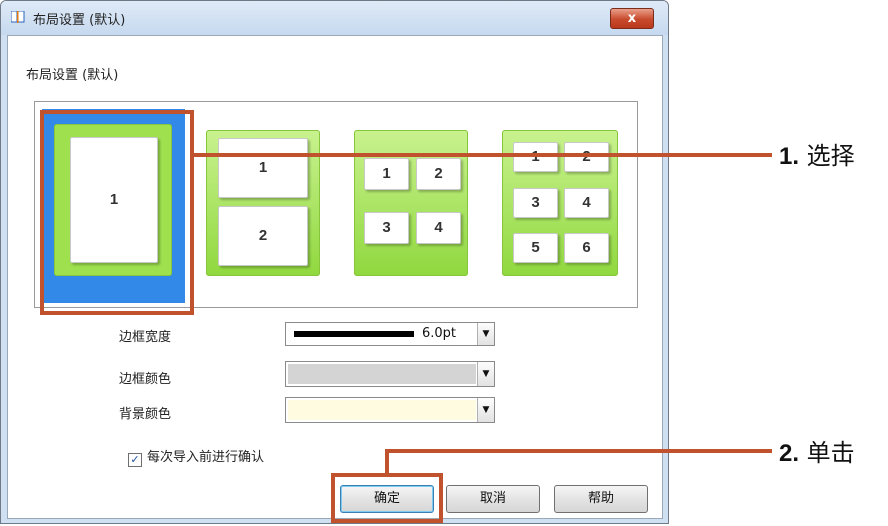  Describe the element at coordinates (354, 334) in the screenshot. I see `line-width-sample` at that location.